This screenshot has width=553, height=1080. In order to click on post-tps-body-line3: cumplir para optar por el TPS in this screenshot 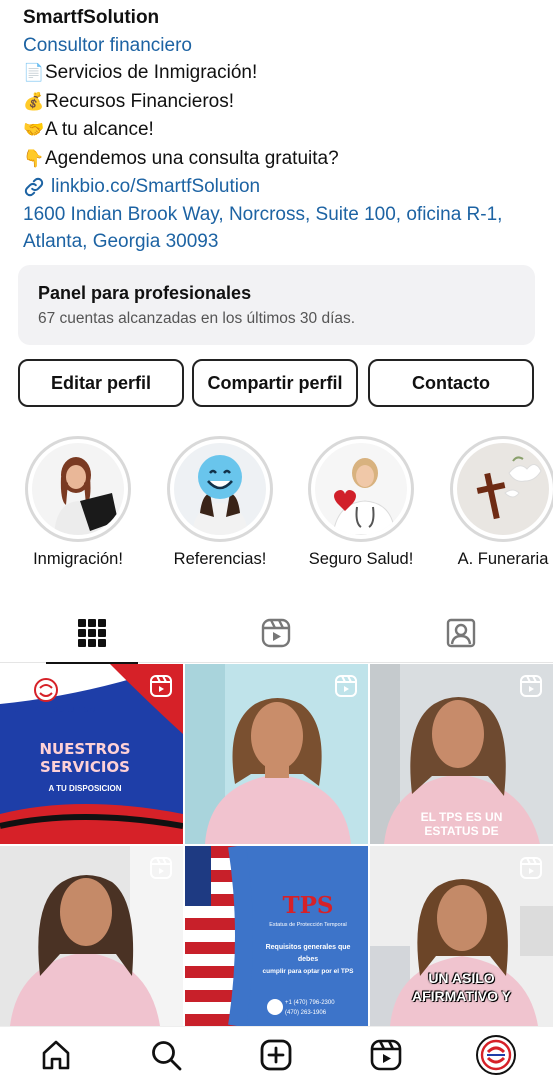, I will do `click(308, 971)`.